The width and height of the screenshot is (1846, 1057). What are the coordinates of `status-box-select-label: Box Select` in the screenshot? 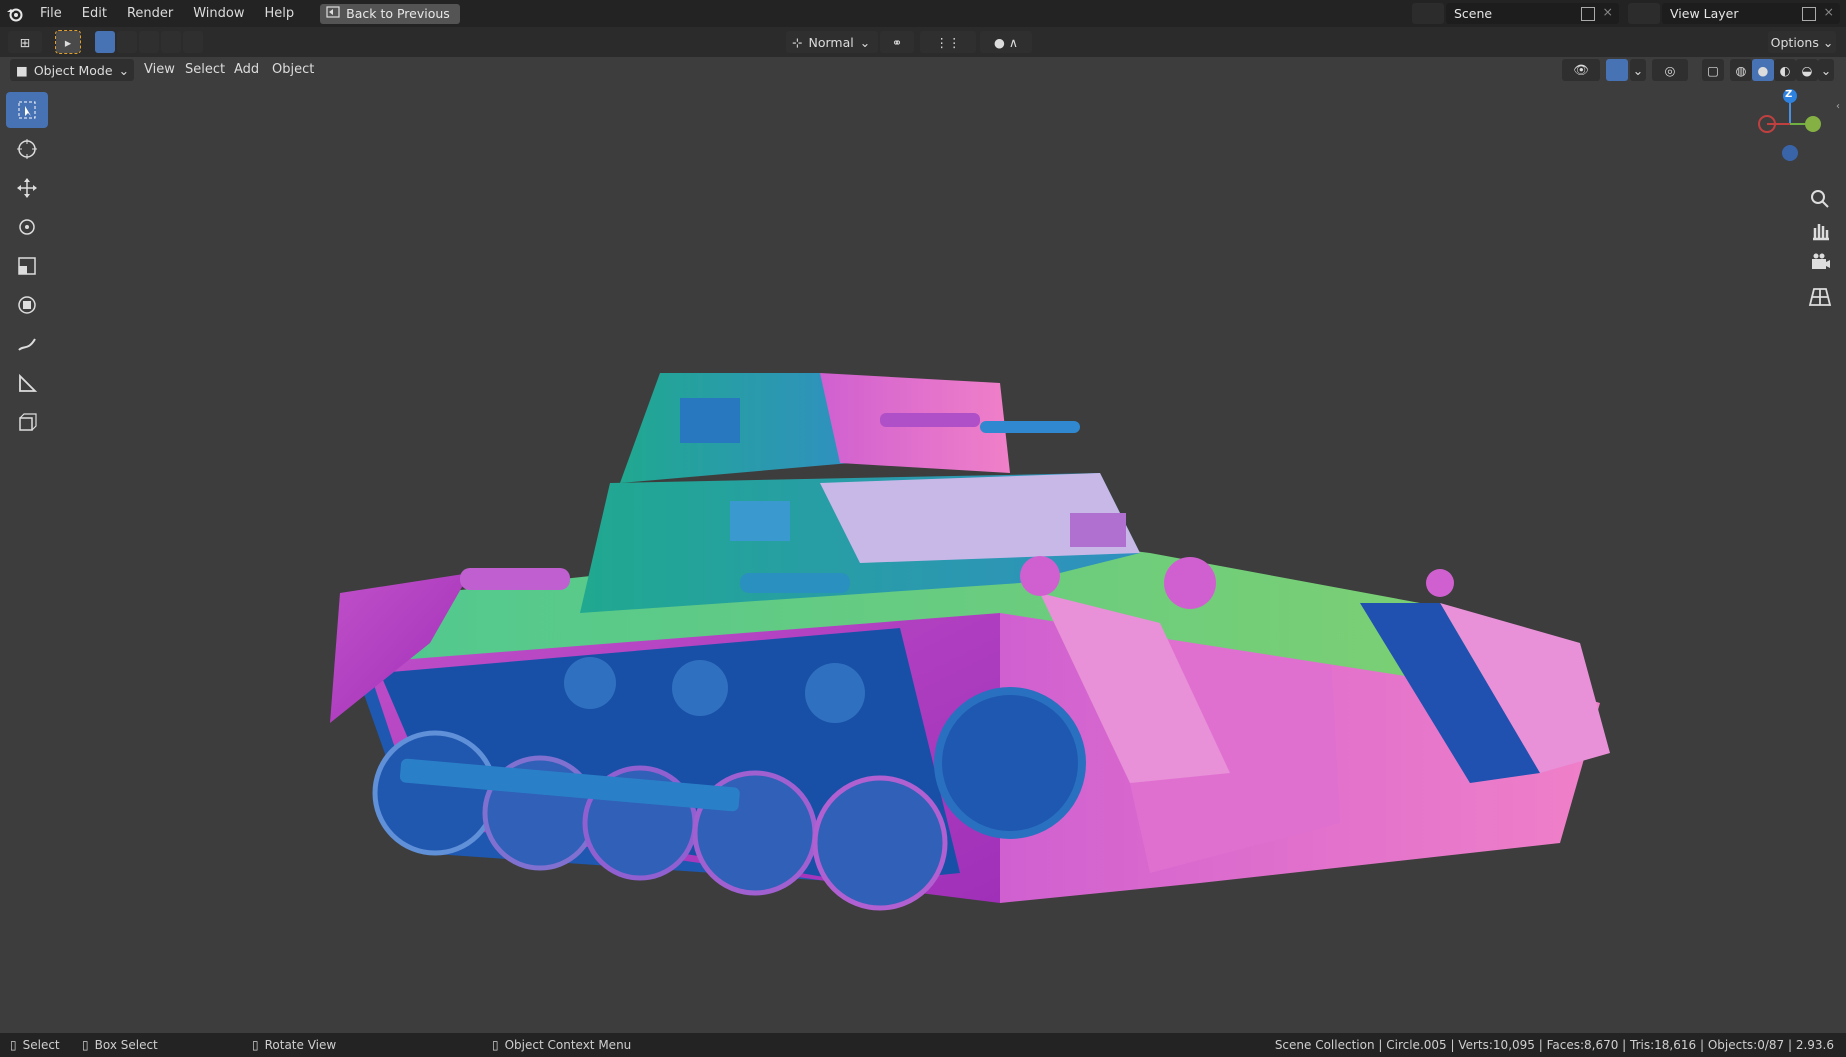 It's located at (126, 1045).